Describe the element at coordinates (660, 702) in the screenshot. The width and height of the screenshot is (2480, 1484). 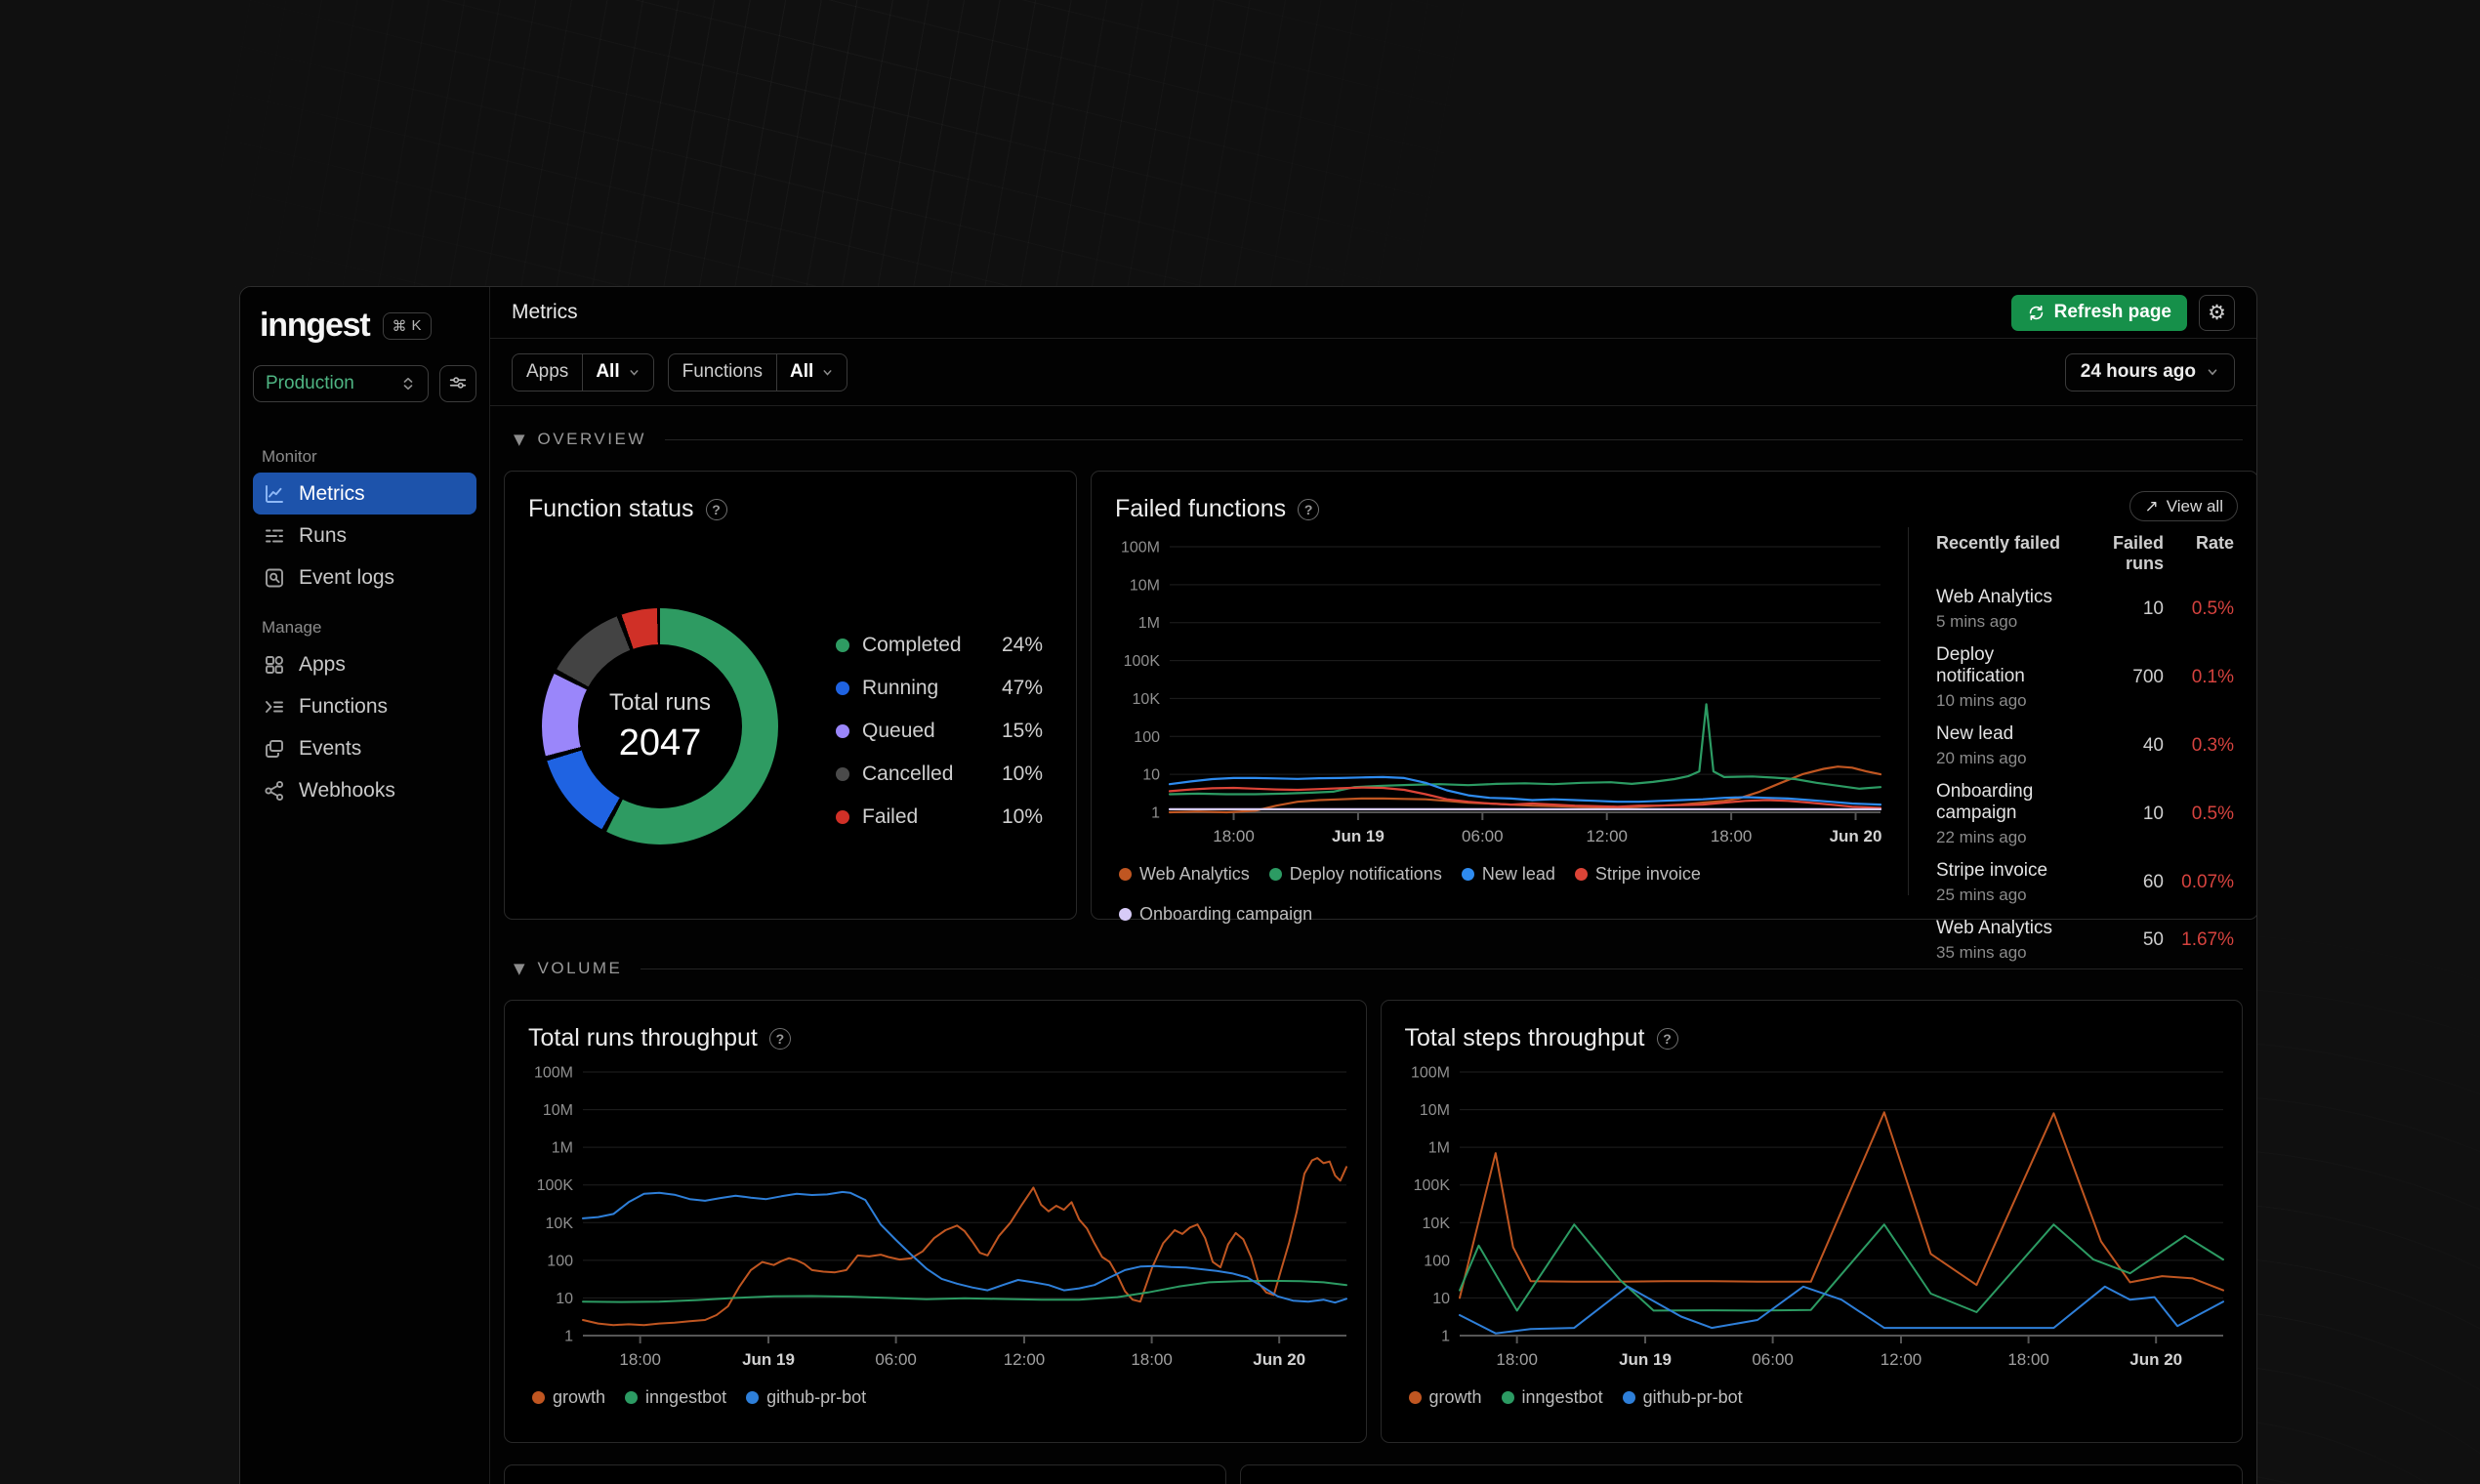
I see `total-runs-label: Total runs` at that location.